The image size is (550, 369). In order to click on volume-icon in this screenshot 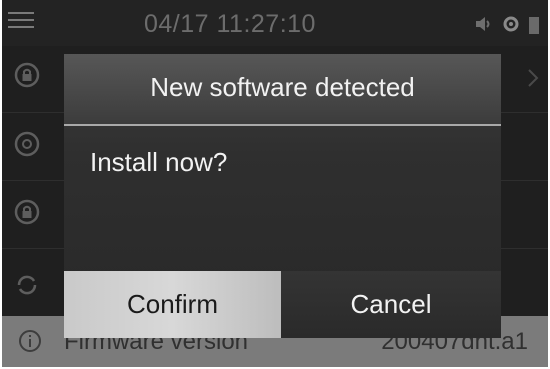, I will do `click(483, 24)`.